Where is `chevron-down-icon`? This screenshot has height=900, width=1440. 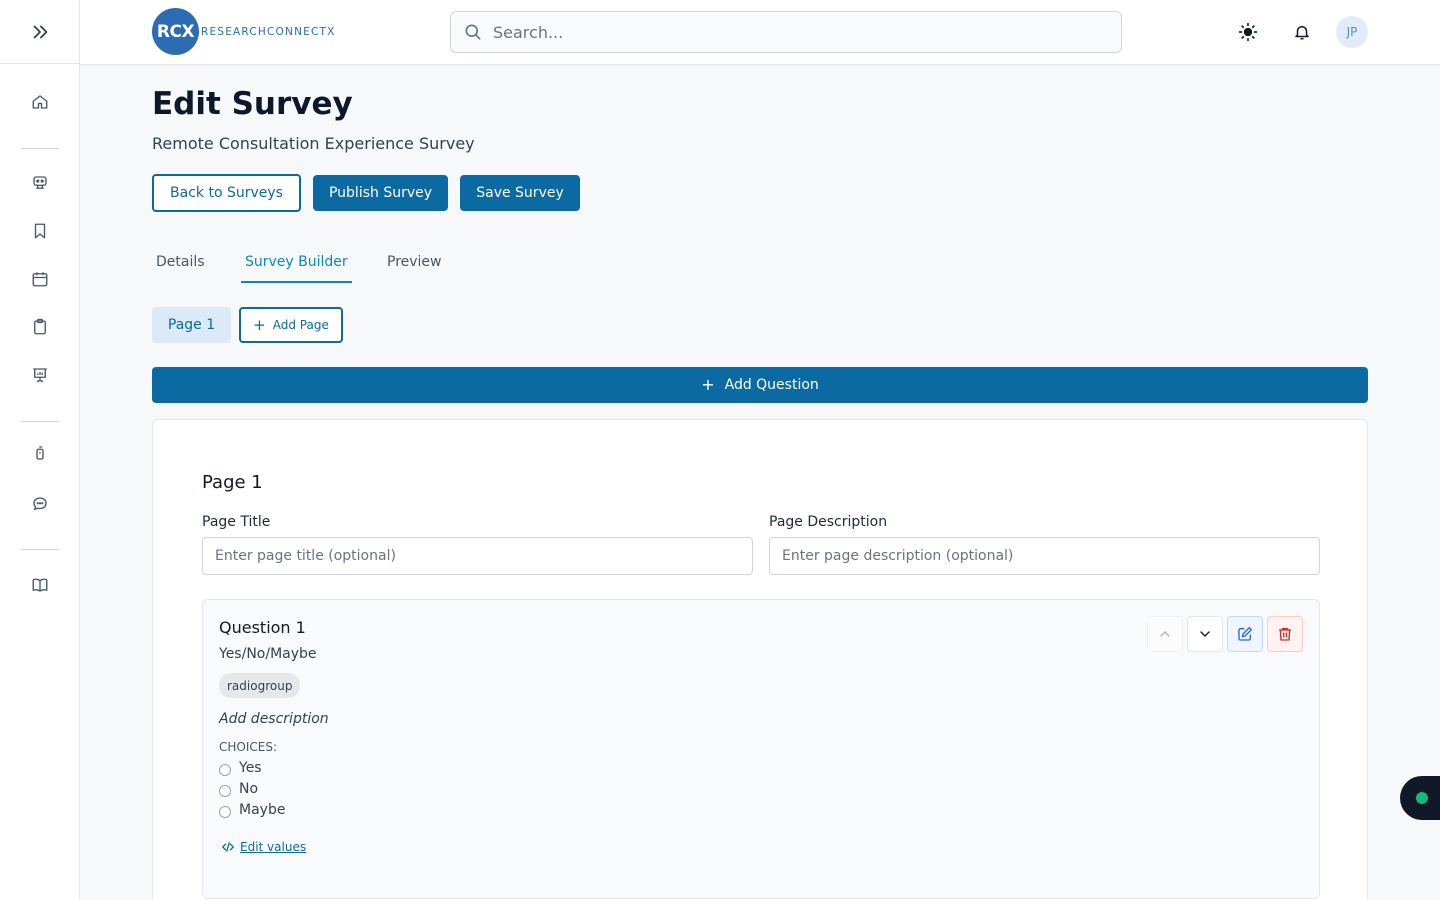
chevron-down-icon is located at coordinates (1205, 634).